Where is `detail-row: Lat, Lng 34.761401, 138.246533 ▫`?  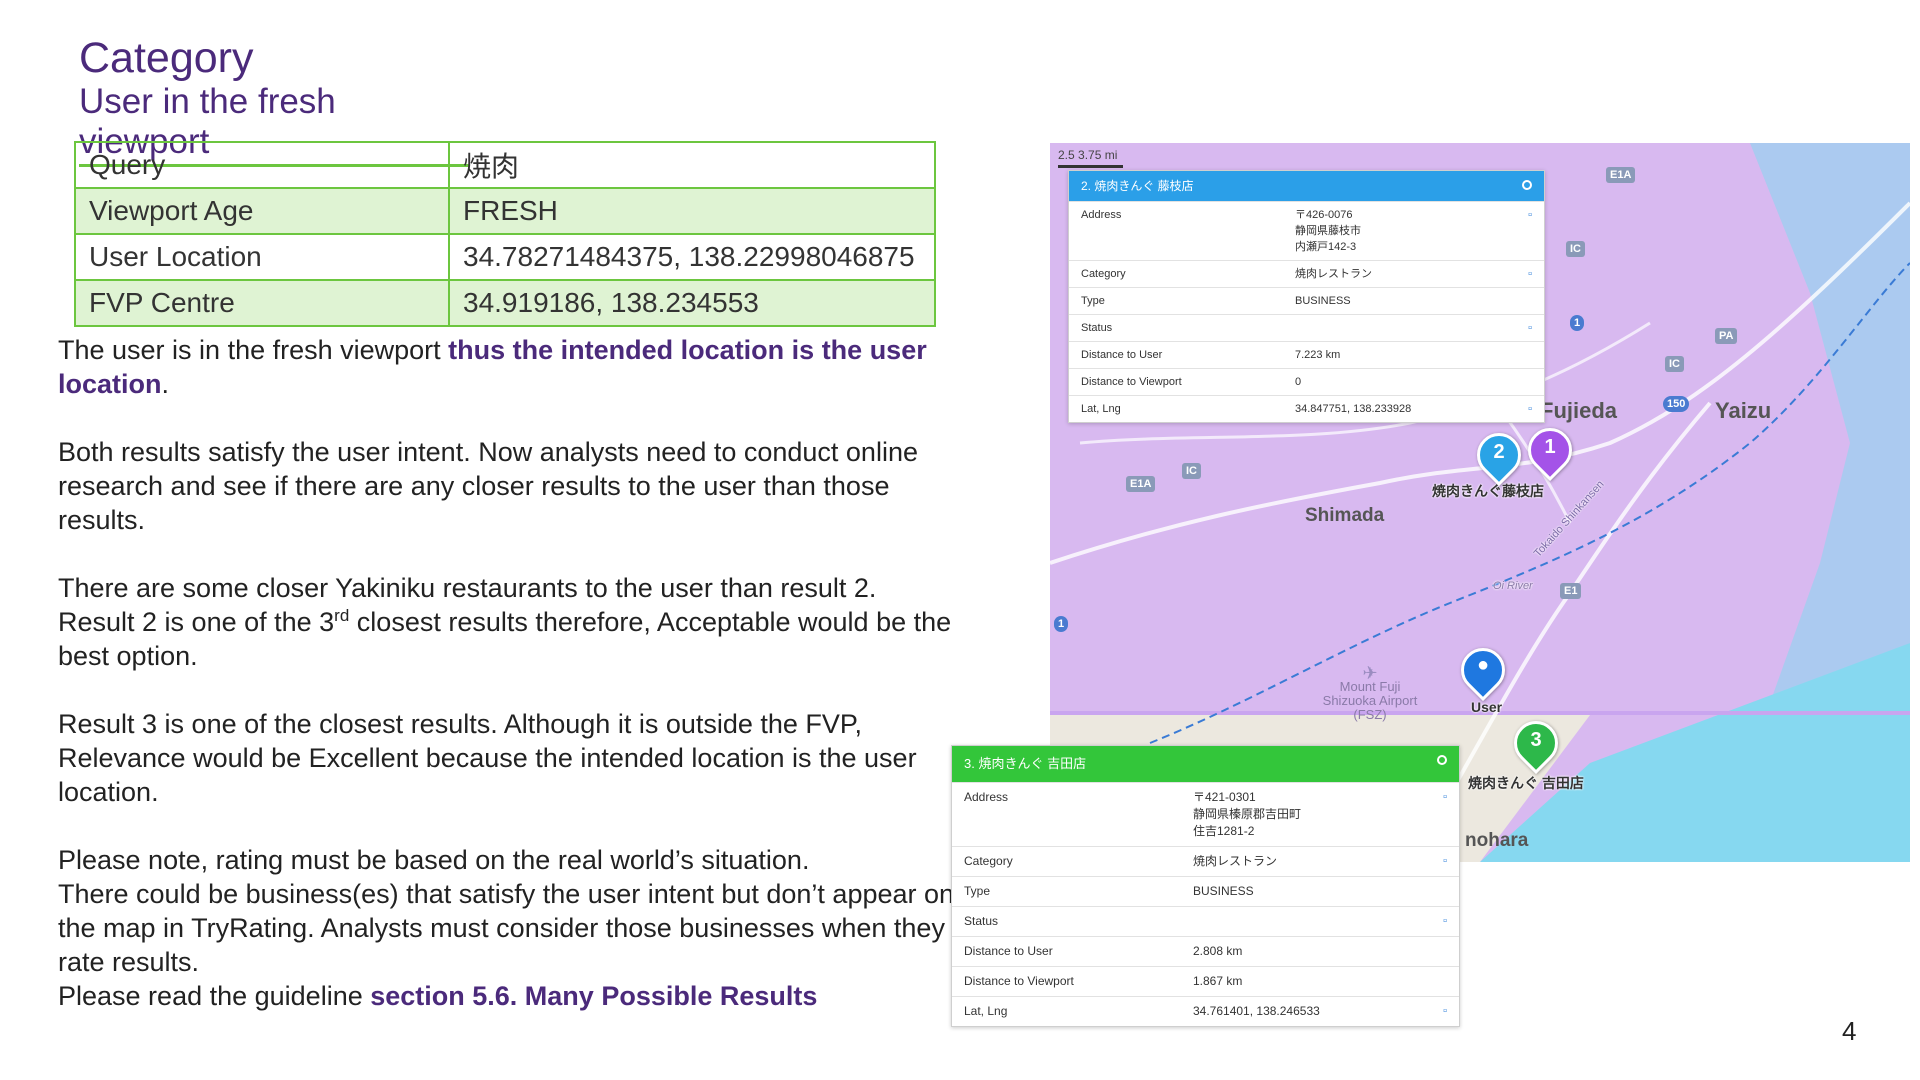 detail-row: Lat, Lng 34.761401, 138.246533 ▫ is located at coordinates (1205, 1011).